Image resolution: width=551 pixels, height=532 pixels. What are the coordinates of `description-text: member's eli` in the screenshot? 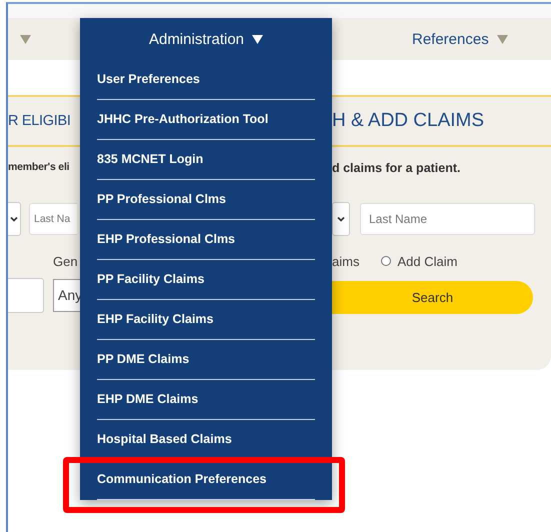 It's located at (39, 168).